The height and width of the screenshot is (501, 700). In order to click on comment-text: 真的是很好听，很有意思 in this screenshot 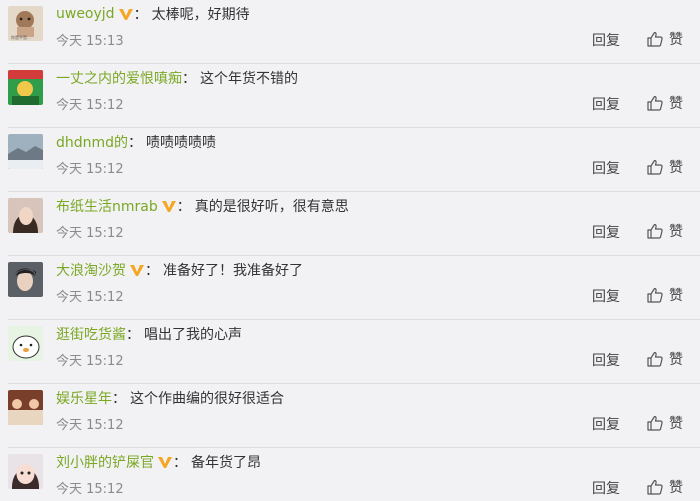, I will do `click(271, 207)`.